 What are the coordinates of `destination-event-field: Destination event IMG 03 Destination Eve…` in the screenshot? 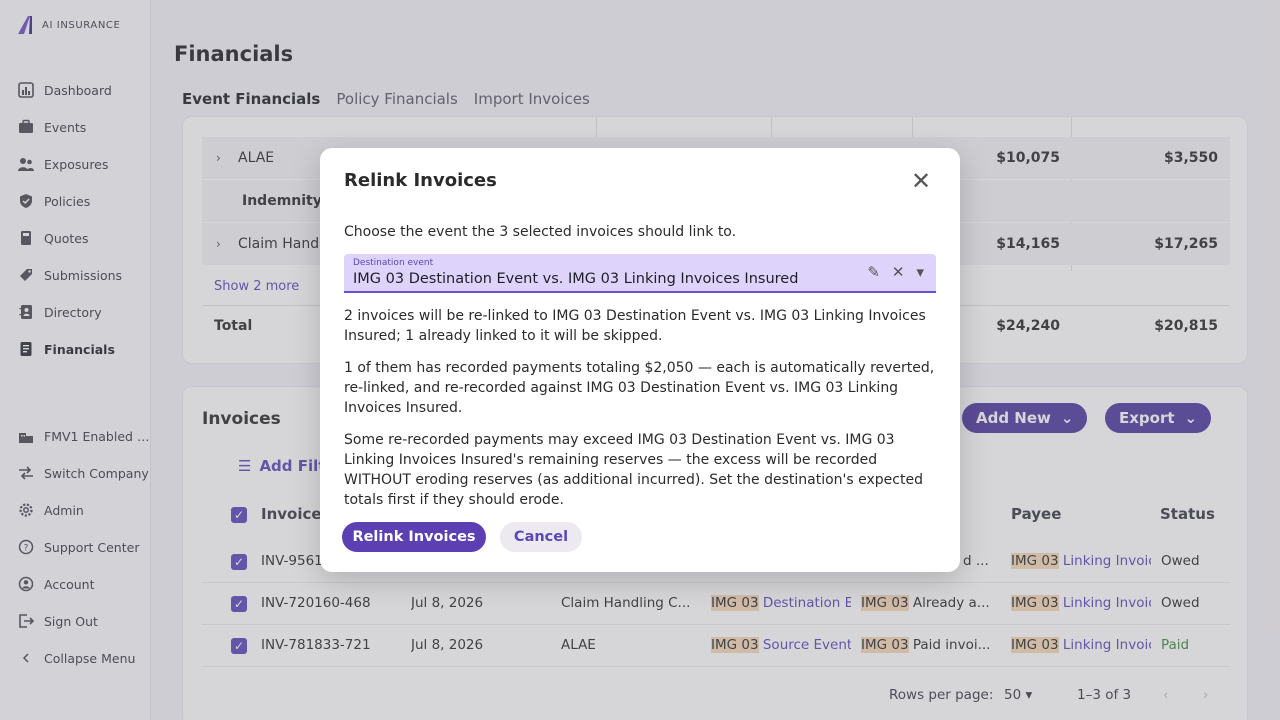 It's located at (640, 273).